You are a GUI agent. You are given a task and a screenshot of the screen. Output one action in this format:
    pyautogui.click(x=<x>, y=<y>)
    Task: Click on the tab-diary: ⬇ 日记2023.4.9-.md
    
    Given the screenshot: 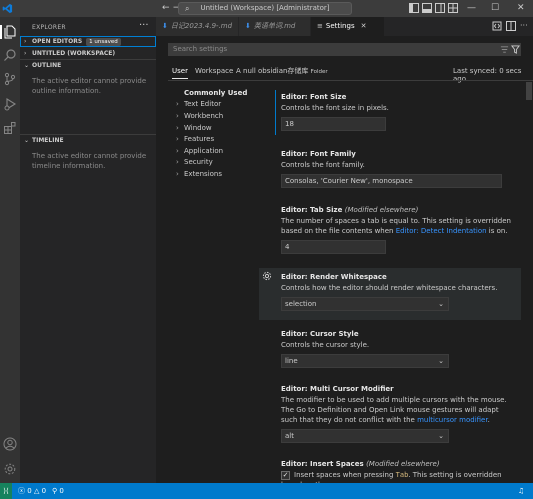 What is the action you would take?
    pyautogui.click(x=197, y=26)
    